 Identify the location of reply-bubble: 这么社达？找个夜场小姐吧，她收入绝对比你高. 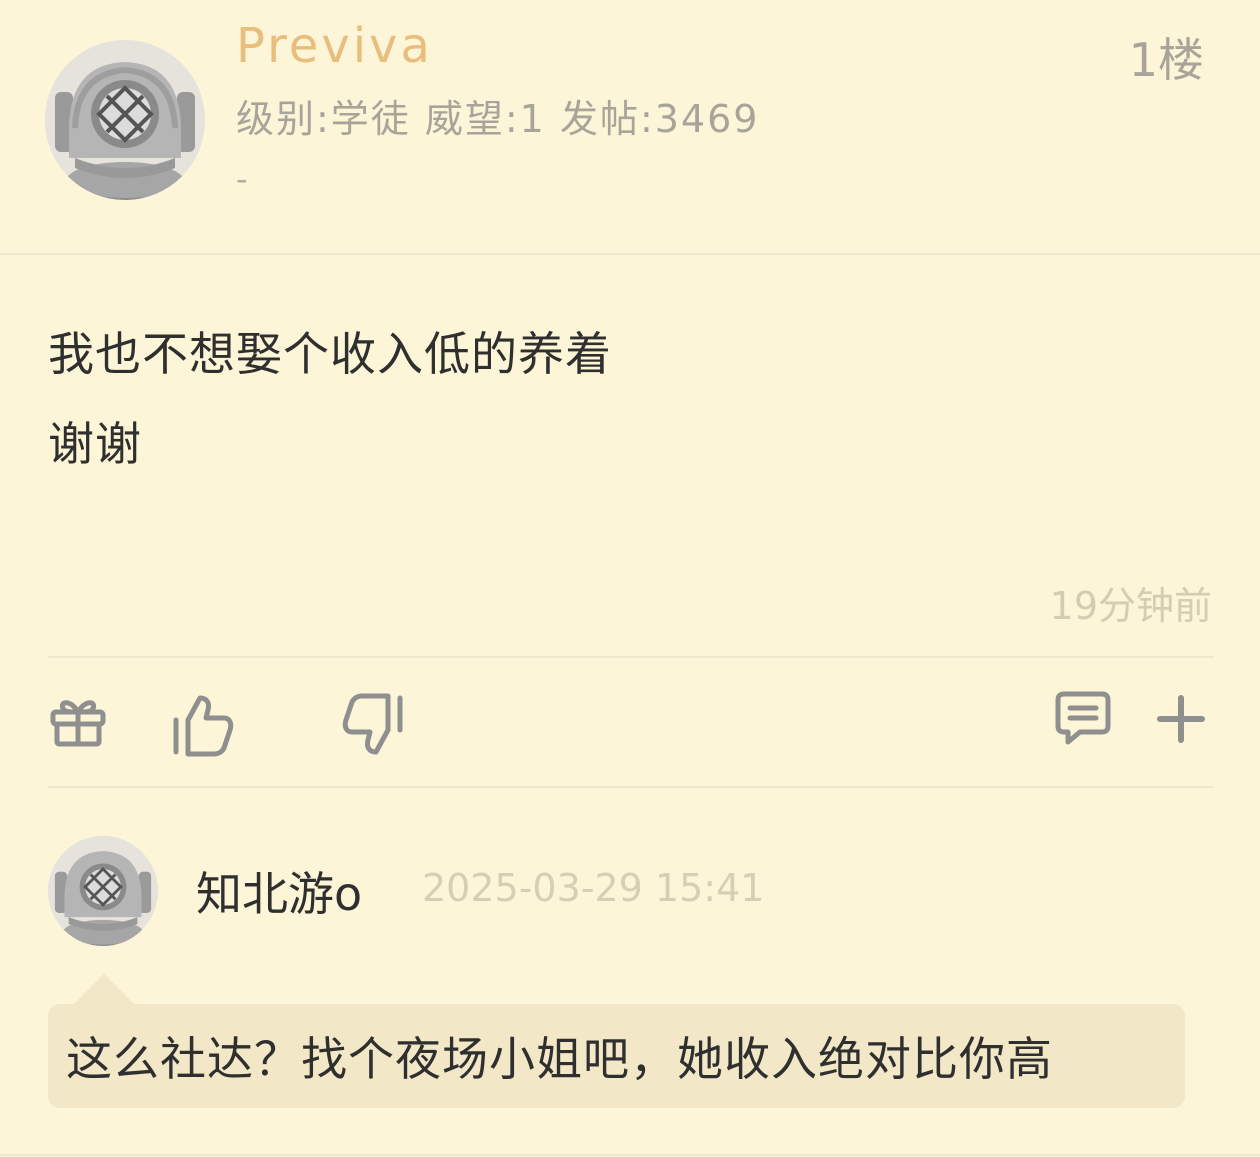
(616, 1056).